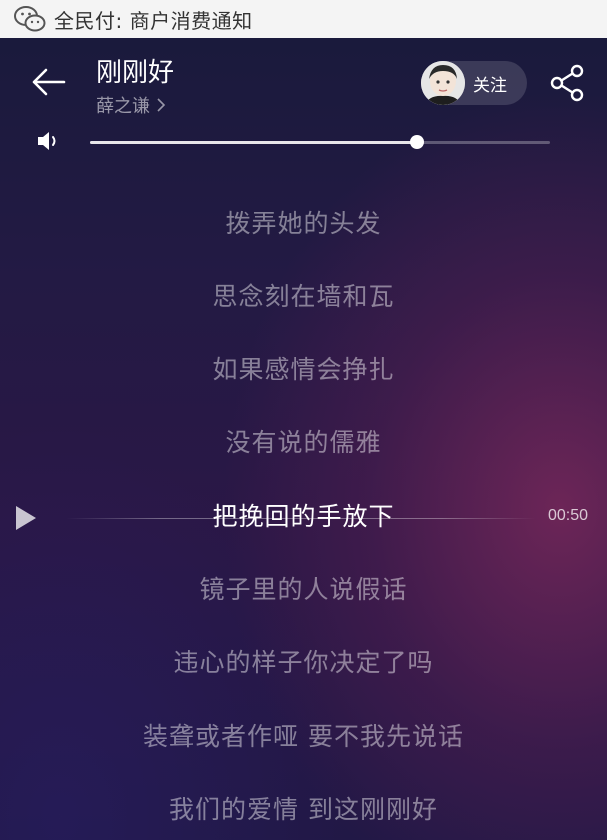  What do you see at coordinates (49, 141) in the screenshot?
I see `volume-icon` at bounding box center [49, 141].